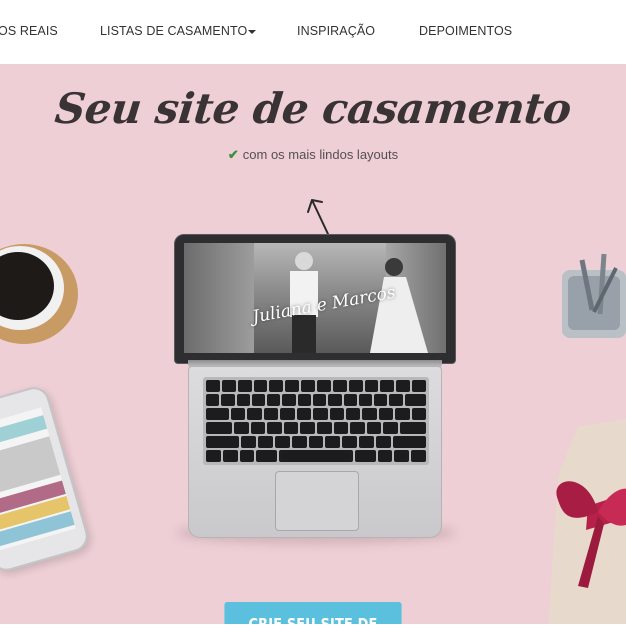  I want to click on pen-holder-image, so click(594, 295).